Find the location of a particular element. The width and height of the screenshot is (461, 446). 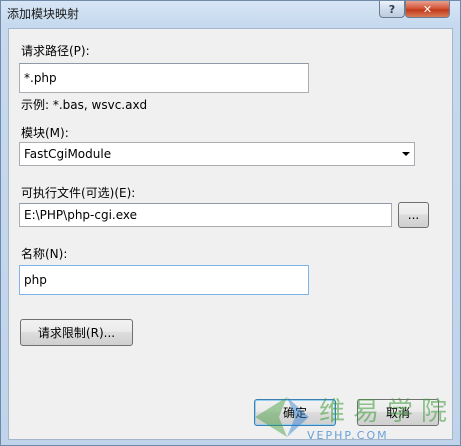

window-title: 添加模块映射 is located at coordinates (43, 14).